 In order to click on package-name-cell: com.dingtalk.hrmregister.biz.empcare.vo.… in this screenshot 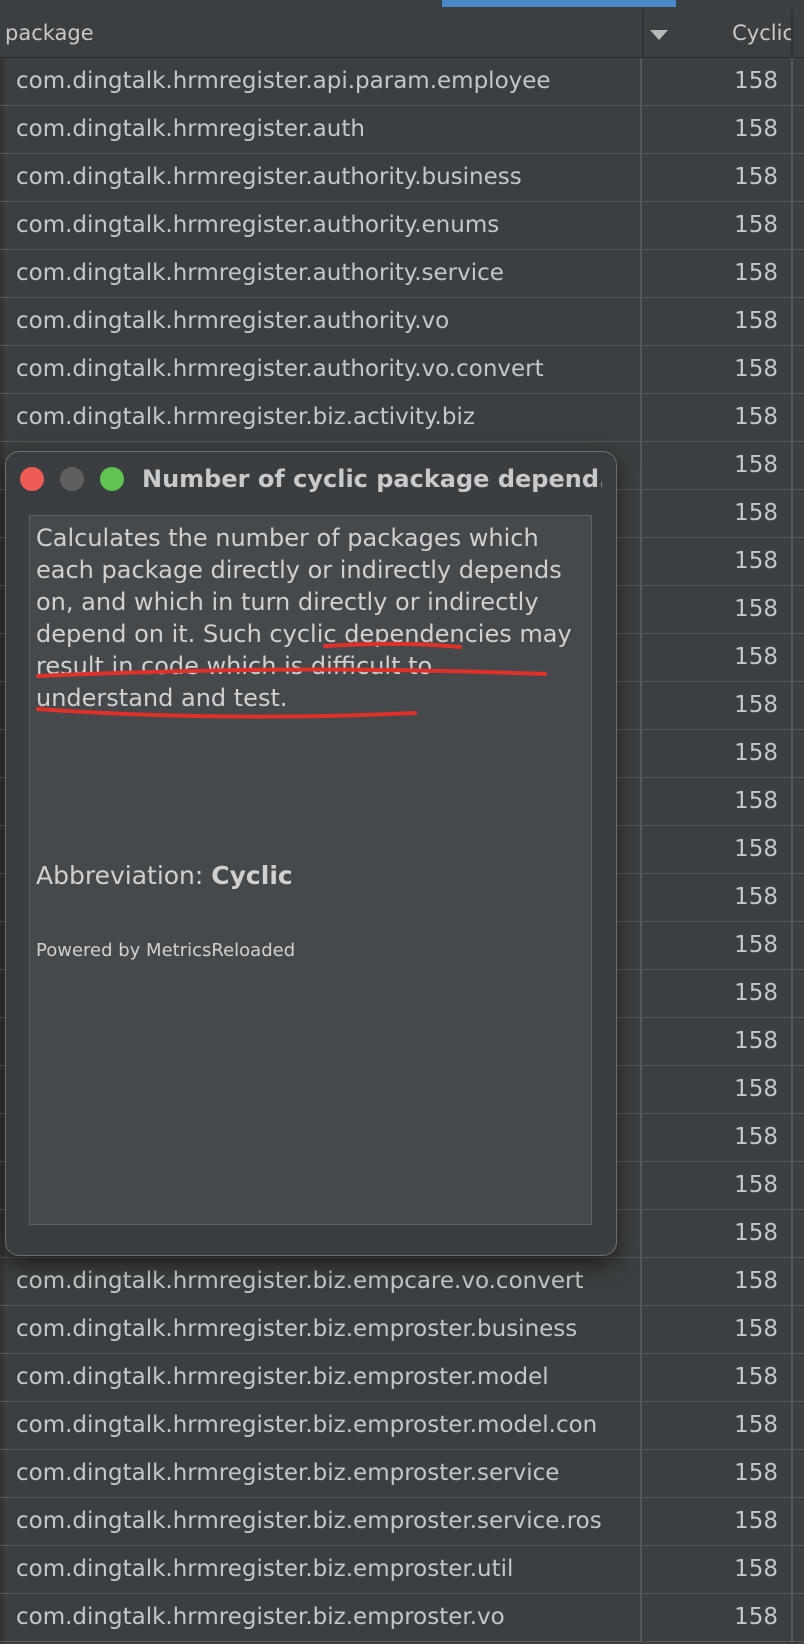, I will do `click(300, 1281)`.